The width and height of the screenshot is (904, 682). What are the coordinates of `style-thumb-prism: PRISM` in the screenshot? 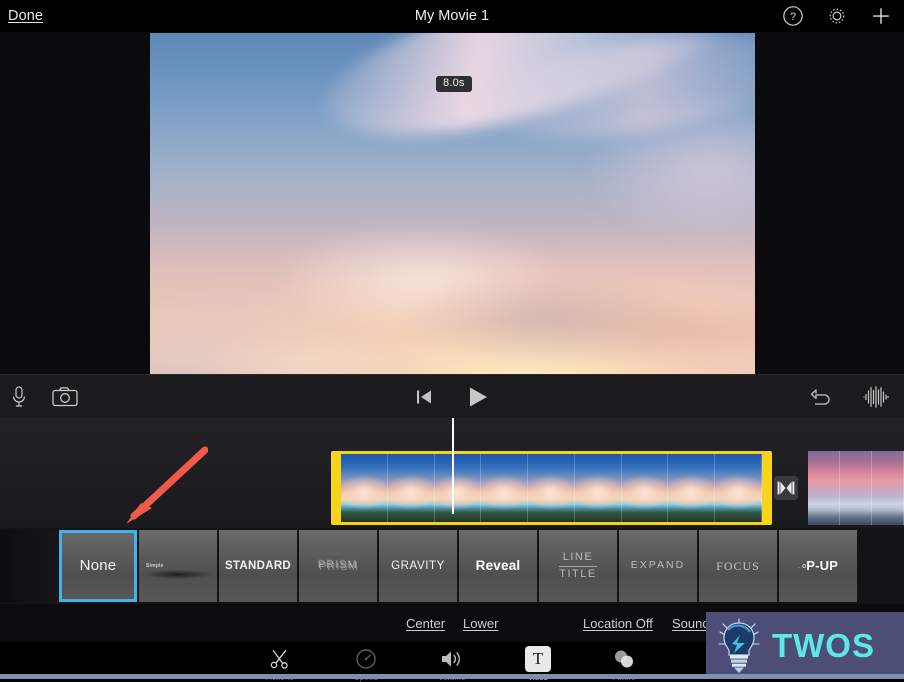 It's located at (338, 566).